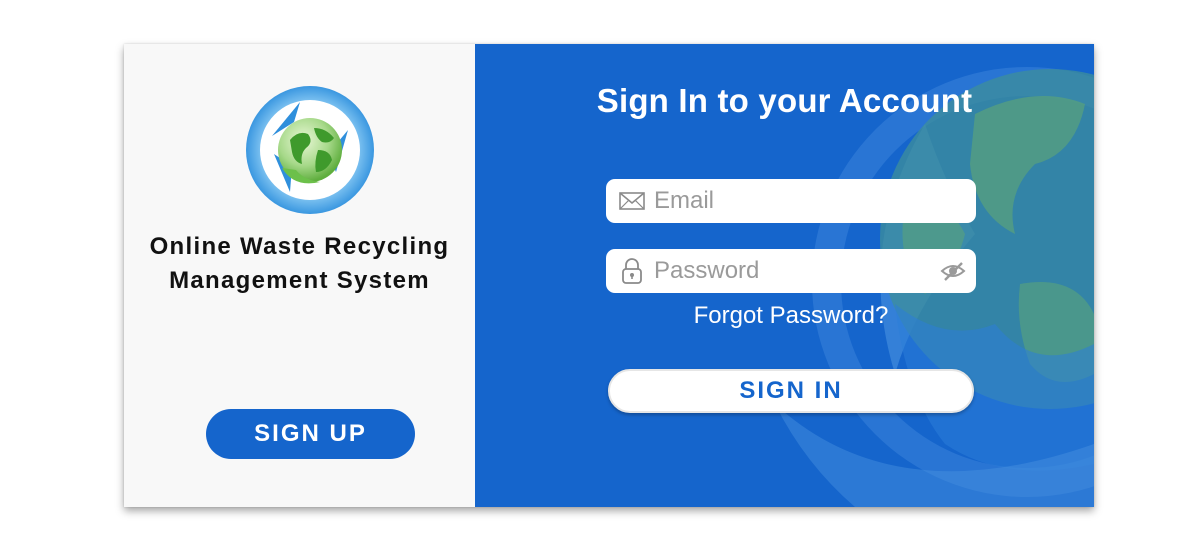 The width and height of the screenshot is (1200, 550). I want to click on system-name: Online Waste Recycling Management System, so click(299, 264).